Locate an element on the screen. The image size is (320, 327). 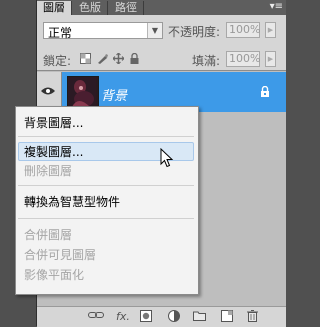
opacity-label: 不透明度: is located at coordinates (194, 32).